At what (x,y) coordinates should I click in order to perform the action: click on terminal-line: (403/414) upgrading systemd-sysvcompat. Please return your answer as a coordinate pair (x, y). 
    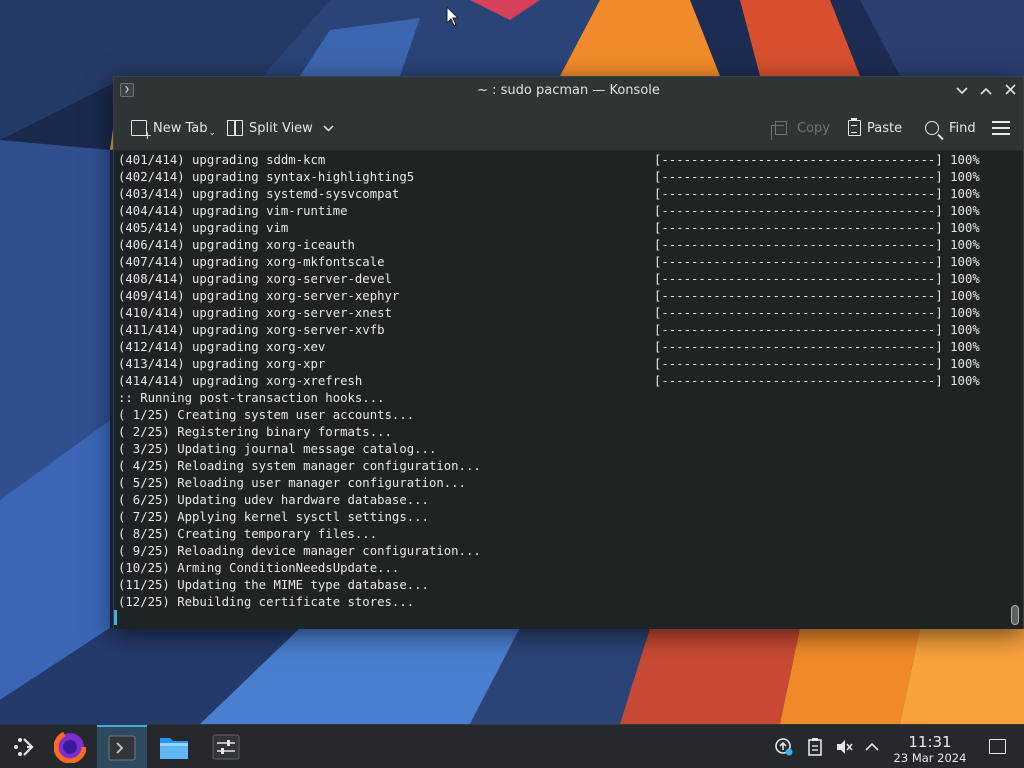
    Looking at the image, I should click on (259, 194).